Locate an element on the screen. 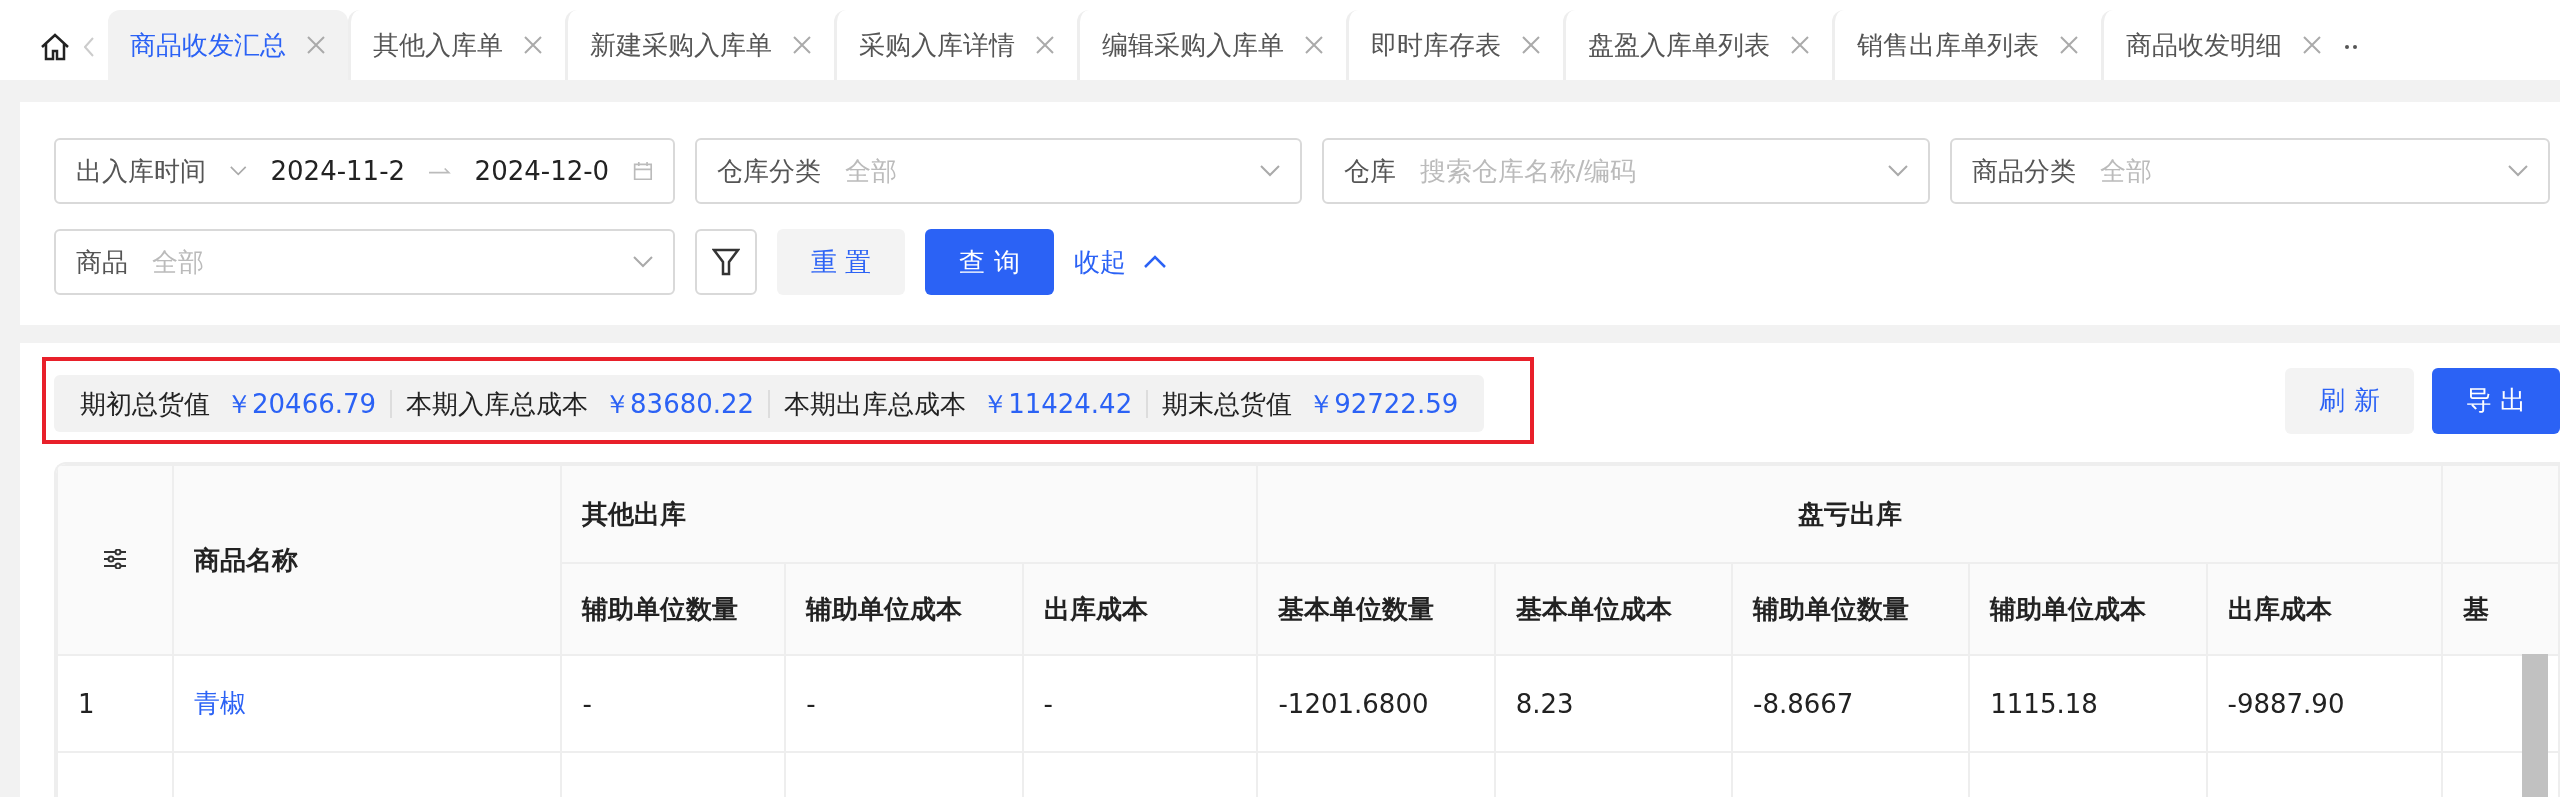 This screenshot has width=2560, height=797. calendar-icon is located at coordinates (643, 171).